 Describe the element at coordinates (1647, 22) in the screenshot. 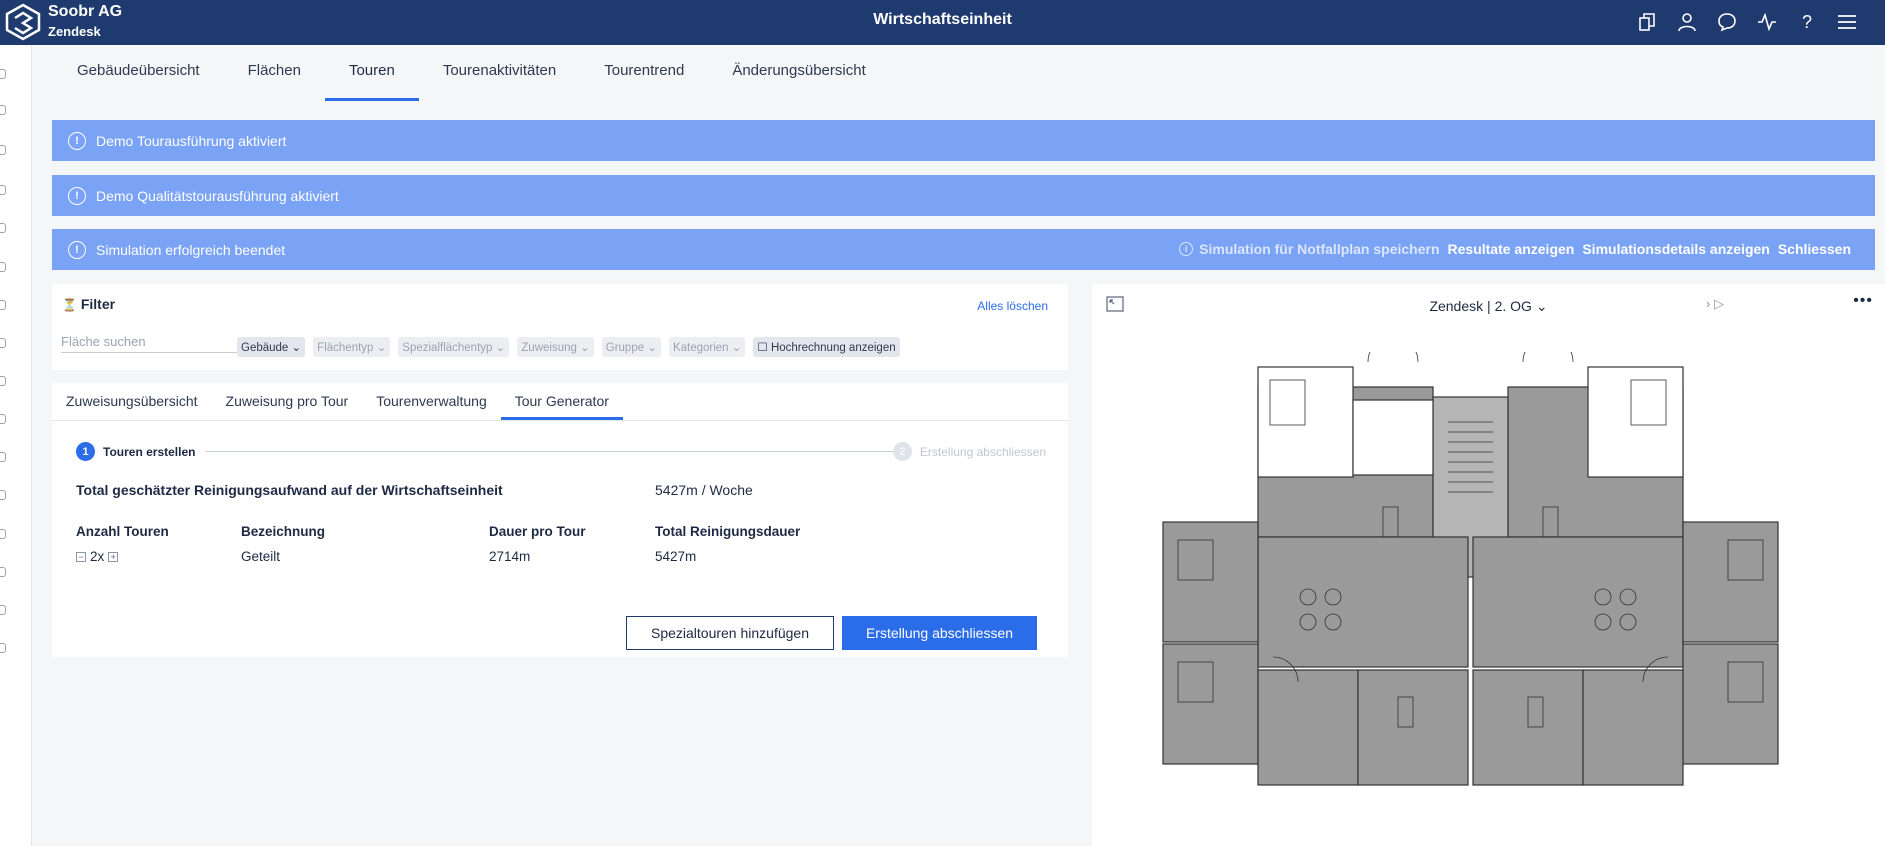

I see `buildings-icon` at that location.